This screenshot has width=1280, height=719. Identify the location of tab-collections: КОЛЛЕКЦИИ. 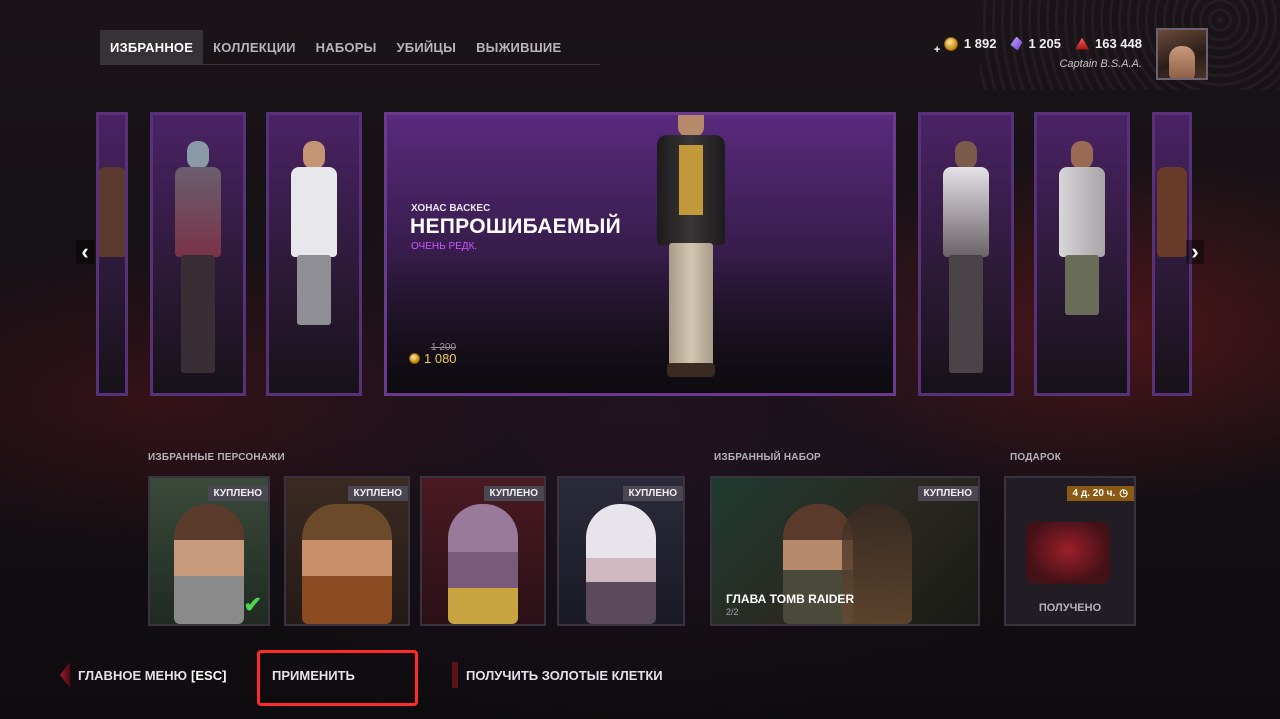
(254, 47).